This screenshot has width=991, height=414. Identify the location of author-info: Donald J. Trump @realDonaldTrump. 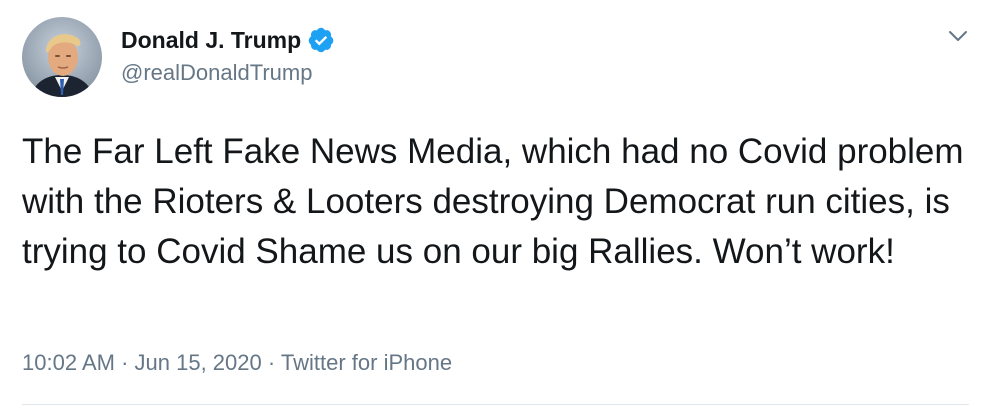
(228, 55).